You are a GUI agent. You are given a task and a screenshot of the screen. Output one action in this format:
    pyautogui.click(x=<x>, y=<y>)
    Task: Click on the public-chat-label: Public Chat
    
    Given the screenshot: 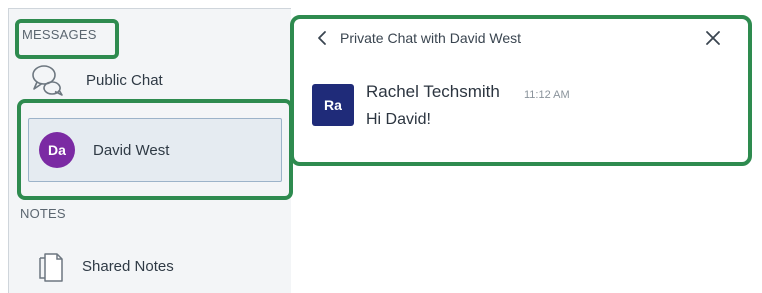 What is the action you would take?
    pyautogui.click(x=124, y=80)
    